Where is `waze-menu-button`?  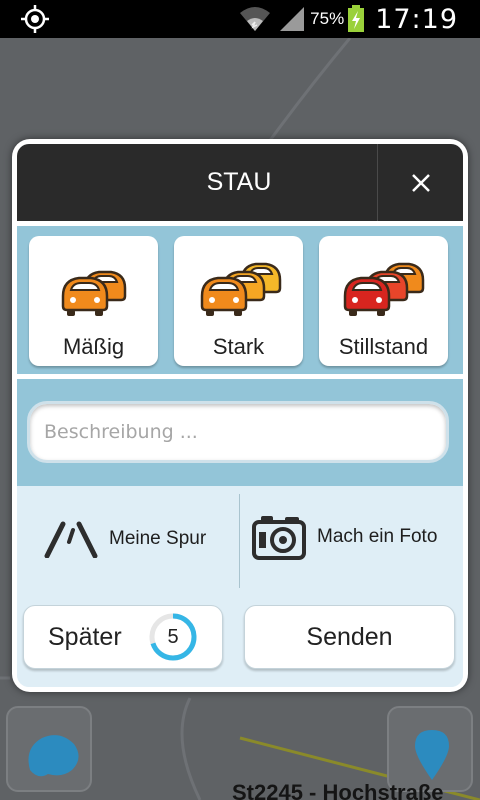
waze-menu-button is located at coordinates (49, 749).